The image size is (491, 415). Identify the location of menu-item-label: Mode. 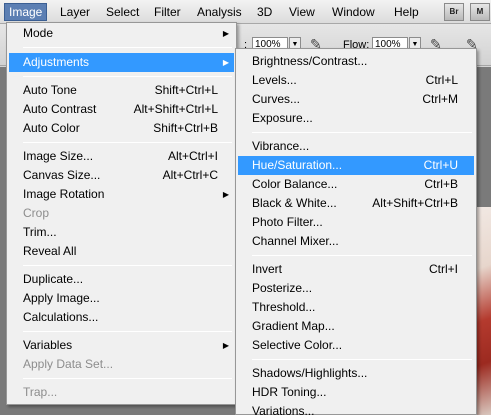
(38, 33).